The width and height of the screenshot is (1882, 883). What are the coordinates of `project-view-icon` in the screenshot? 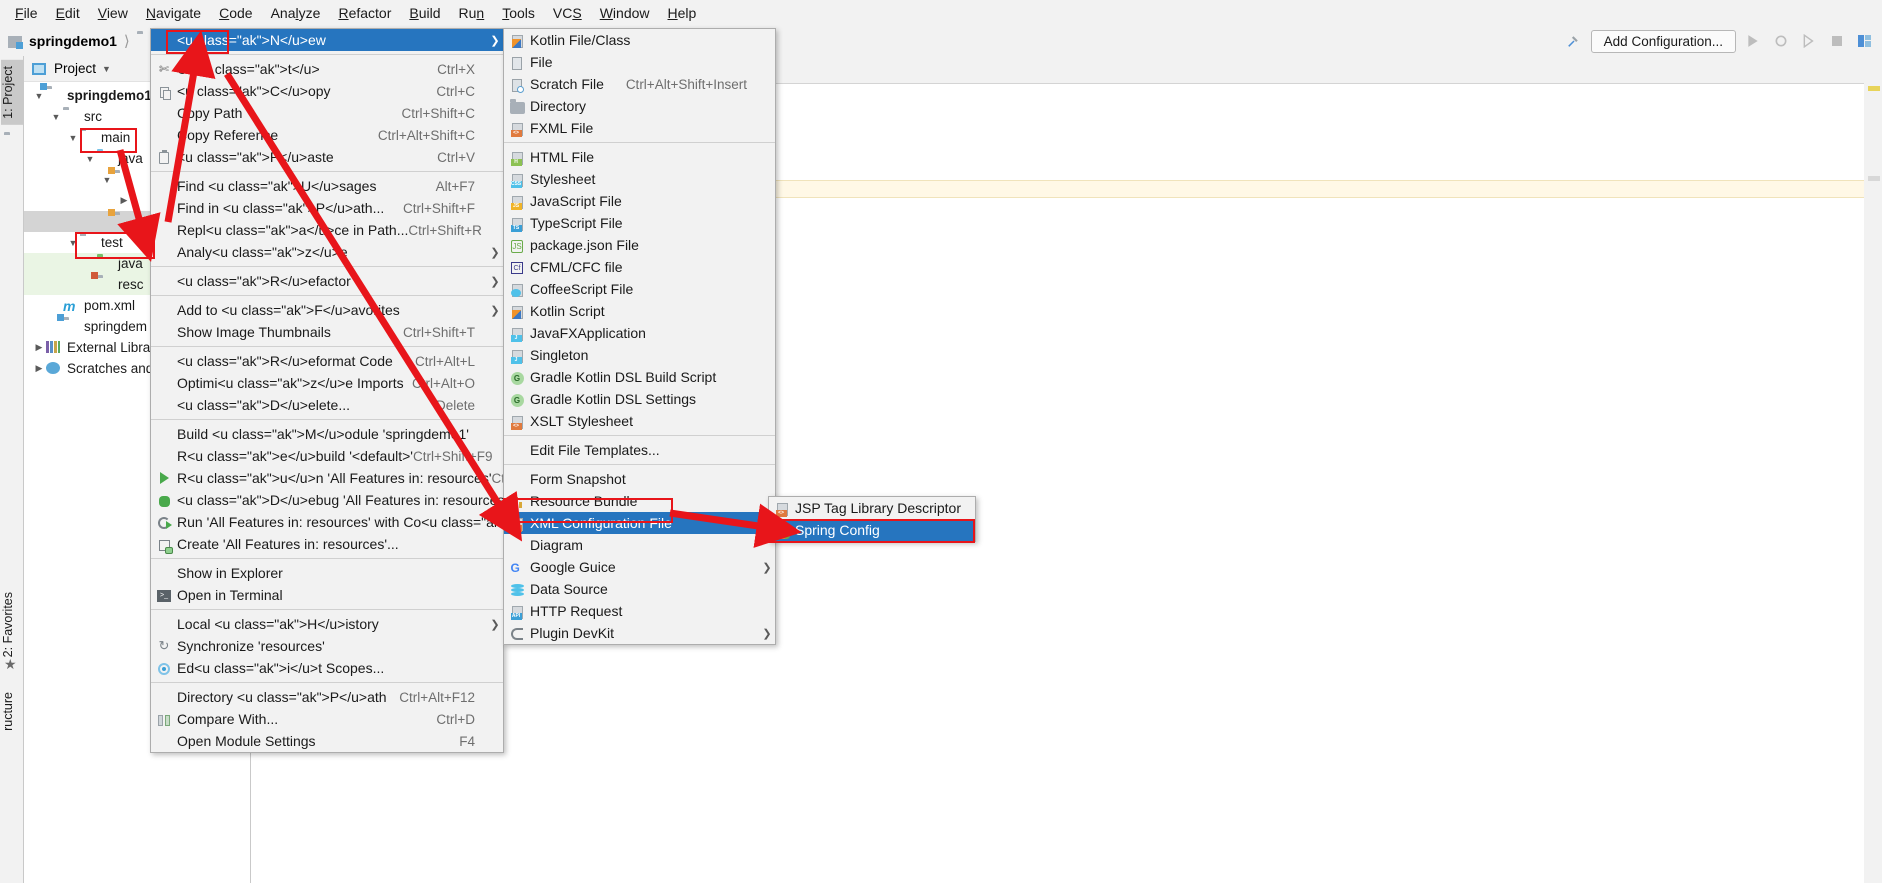 It's located at (40, 69).